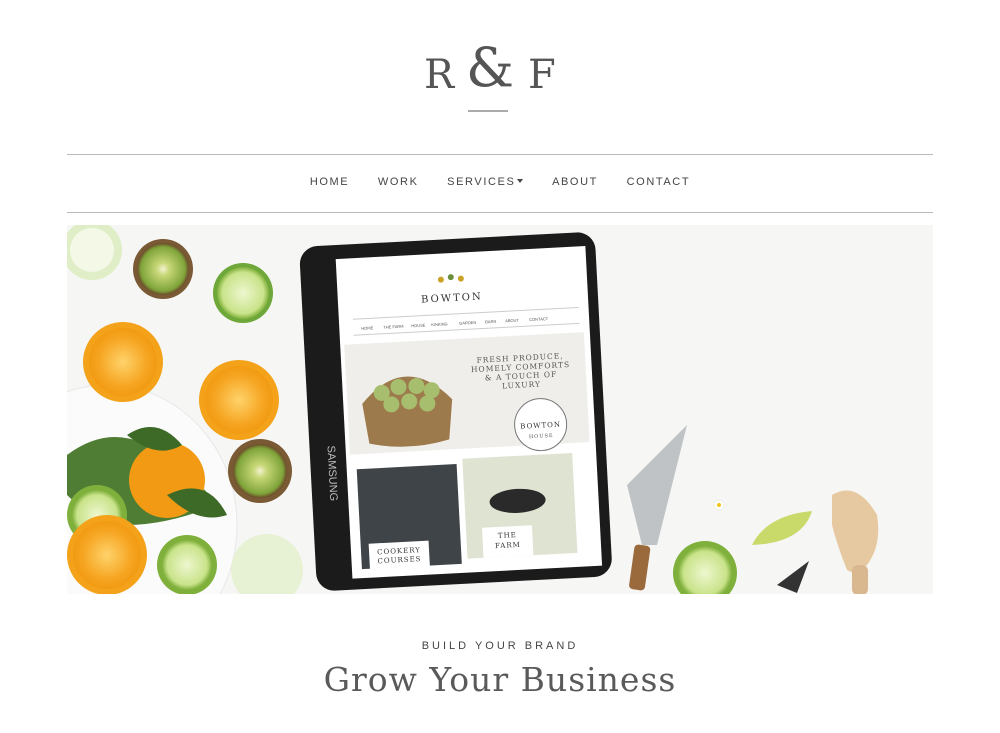 This screenshot has height=733, width=1000. What do you see at coordinates (512, 321) in the screenshot?
I see `svg-text: ABOUT` at bounding box center [512, 321].